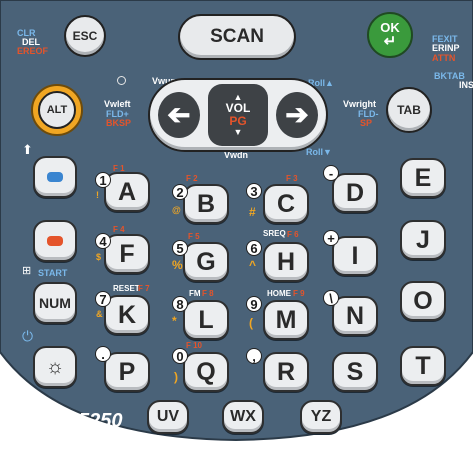 Image resolution: width=473 pixels, height=450 pixels. Describe the element at coordinates (274, 233) in the screenshot. I see `sreq-label: SREQ` at that location.